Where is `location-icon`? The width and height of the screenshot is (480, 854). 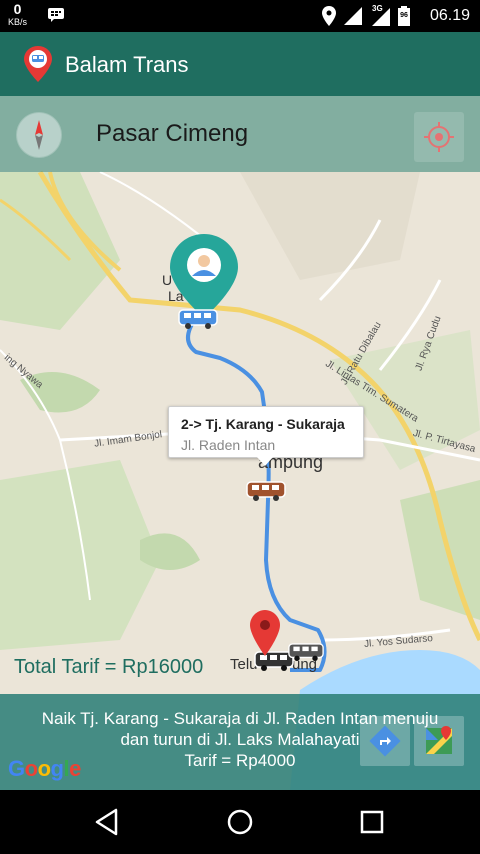
location-icon is located at coordinates (329, 16).